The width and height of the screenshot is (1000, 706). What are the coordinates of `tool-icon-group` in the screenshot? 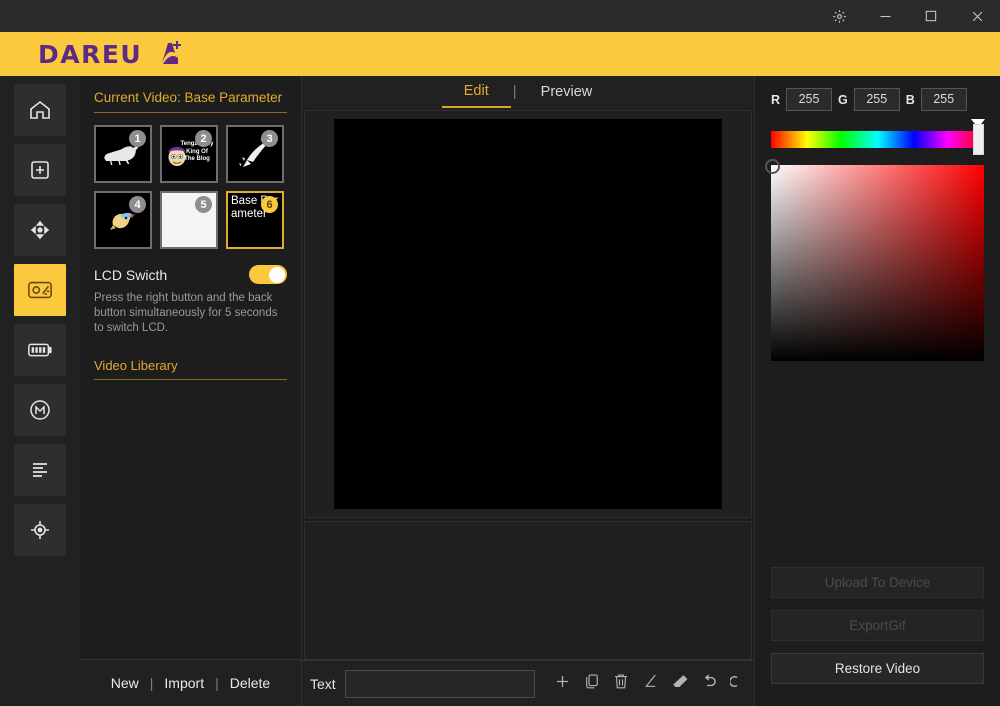 It's located at (651, 684).